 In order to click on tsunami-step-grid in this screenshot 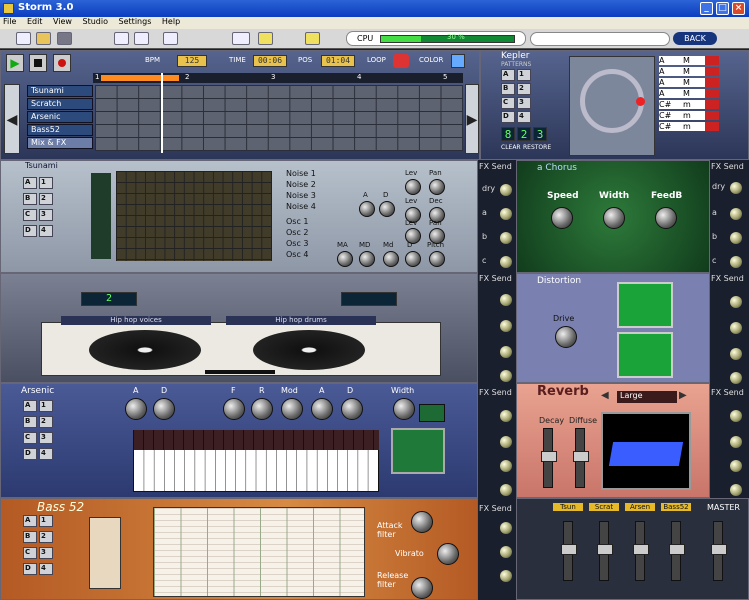, I will do `click(194, 216)`.